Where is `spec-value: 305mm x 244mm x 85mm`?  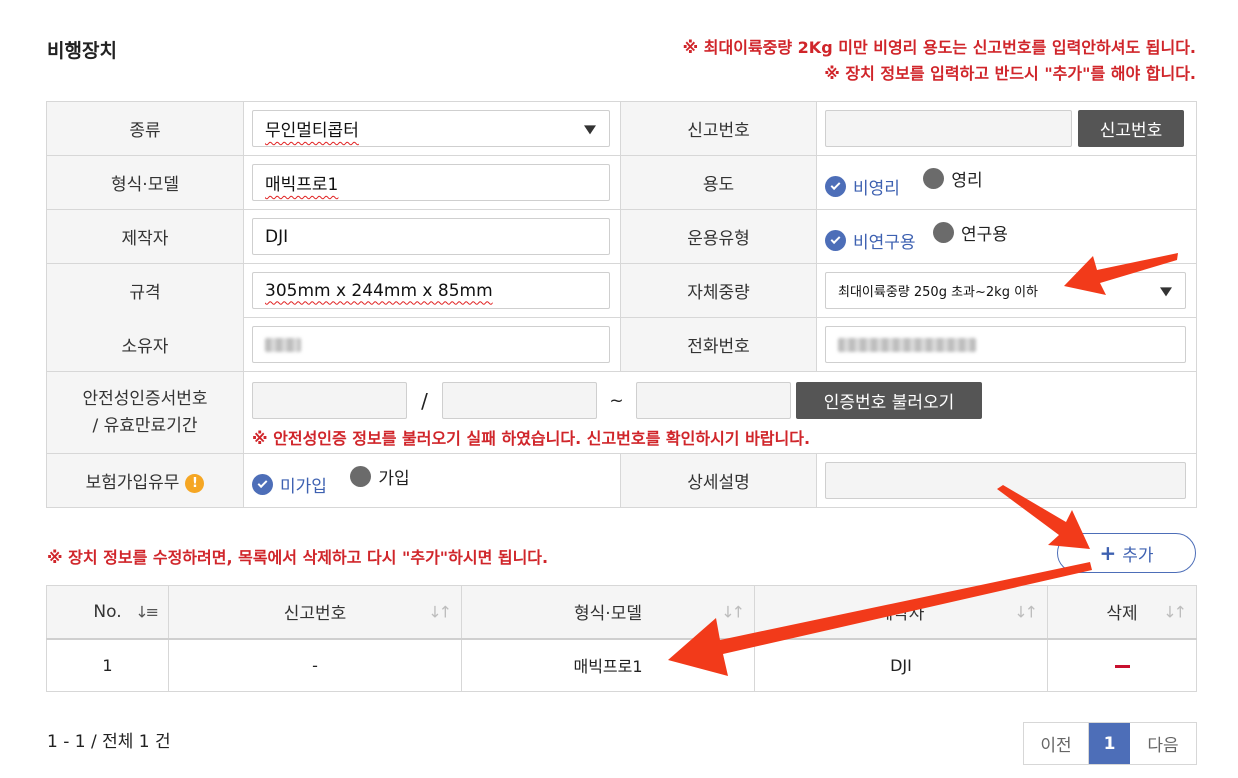 spec-value: 305mm x 244mm x 85mm is located at coordinates (379, 290).